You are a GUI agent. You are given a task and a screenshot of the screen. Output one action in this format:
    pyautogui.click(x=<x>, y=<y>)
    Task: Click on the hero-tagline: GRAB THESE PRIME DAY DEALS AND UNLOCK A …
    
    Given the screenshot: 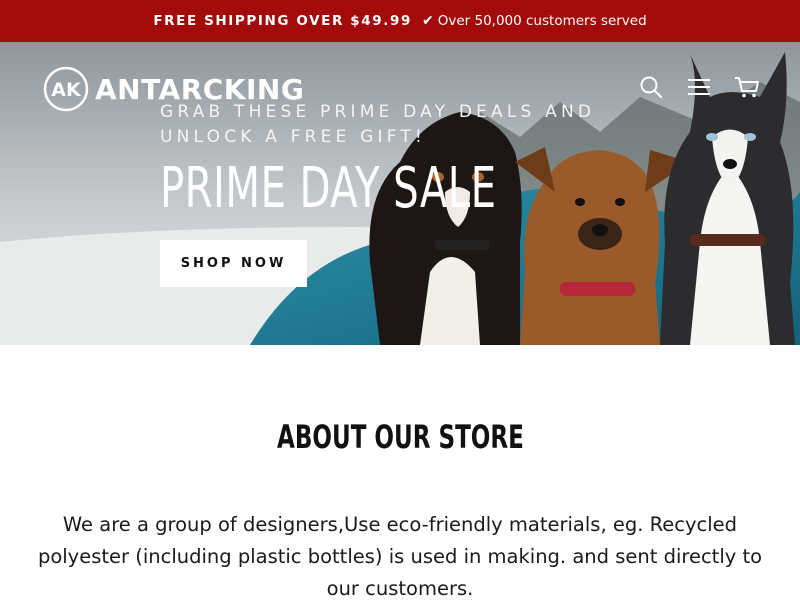 What is the action you would take?
    pyautogui.click(x=378, y=124)
    